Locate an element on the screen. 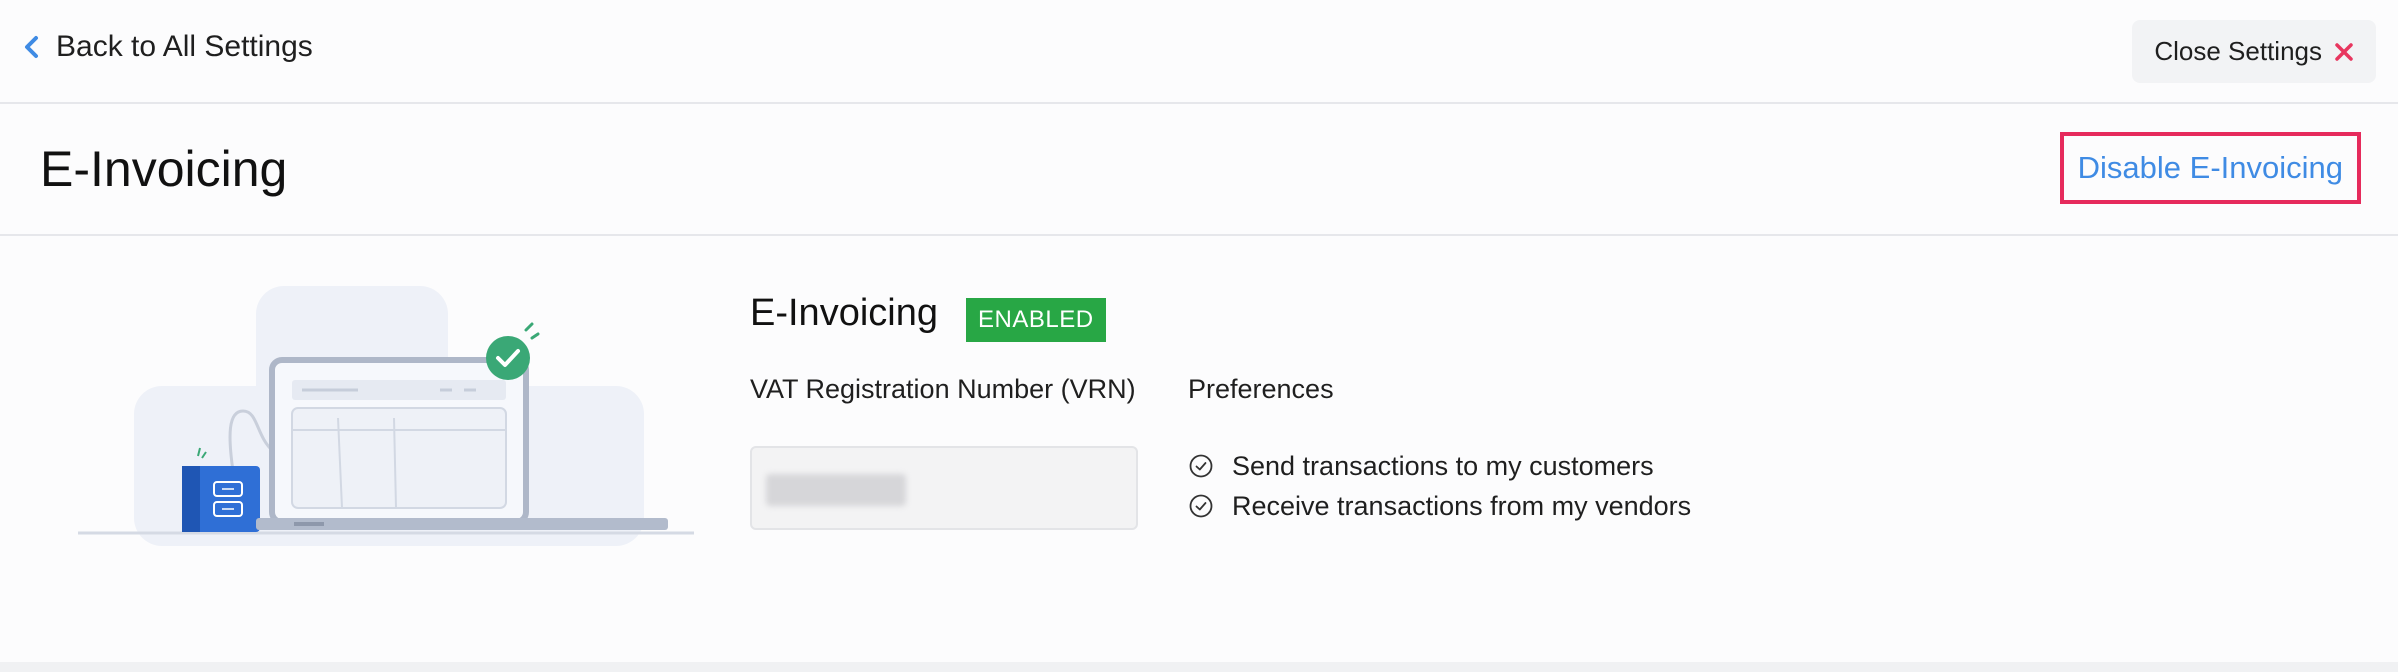 The image size is (2398, 672). preference-text: Receive transactions from my vendors is located at coordinates (1462, 505).